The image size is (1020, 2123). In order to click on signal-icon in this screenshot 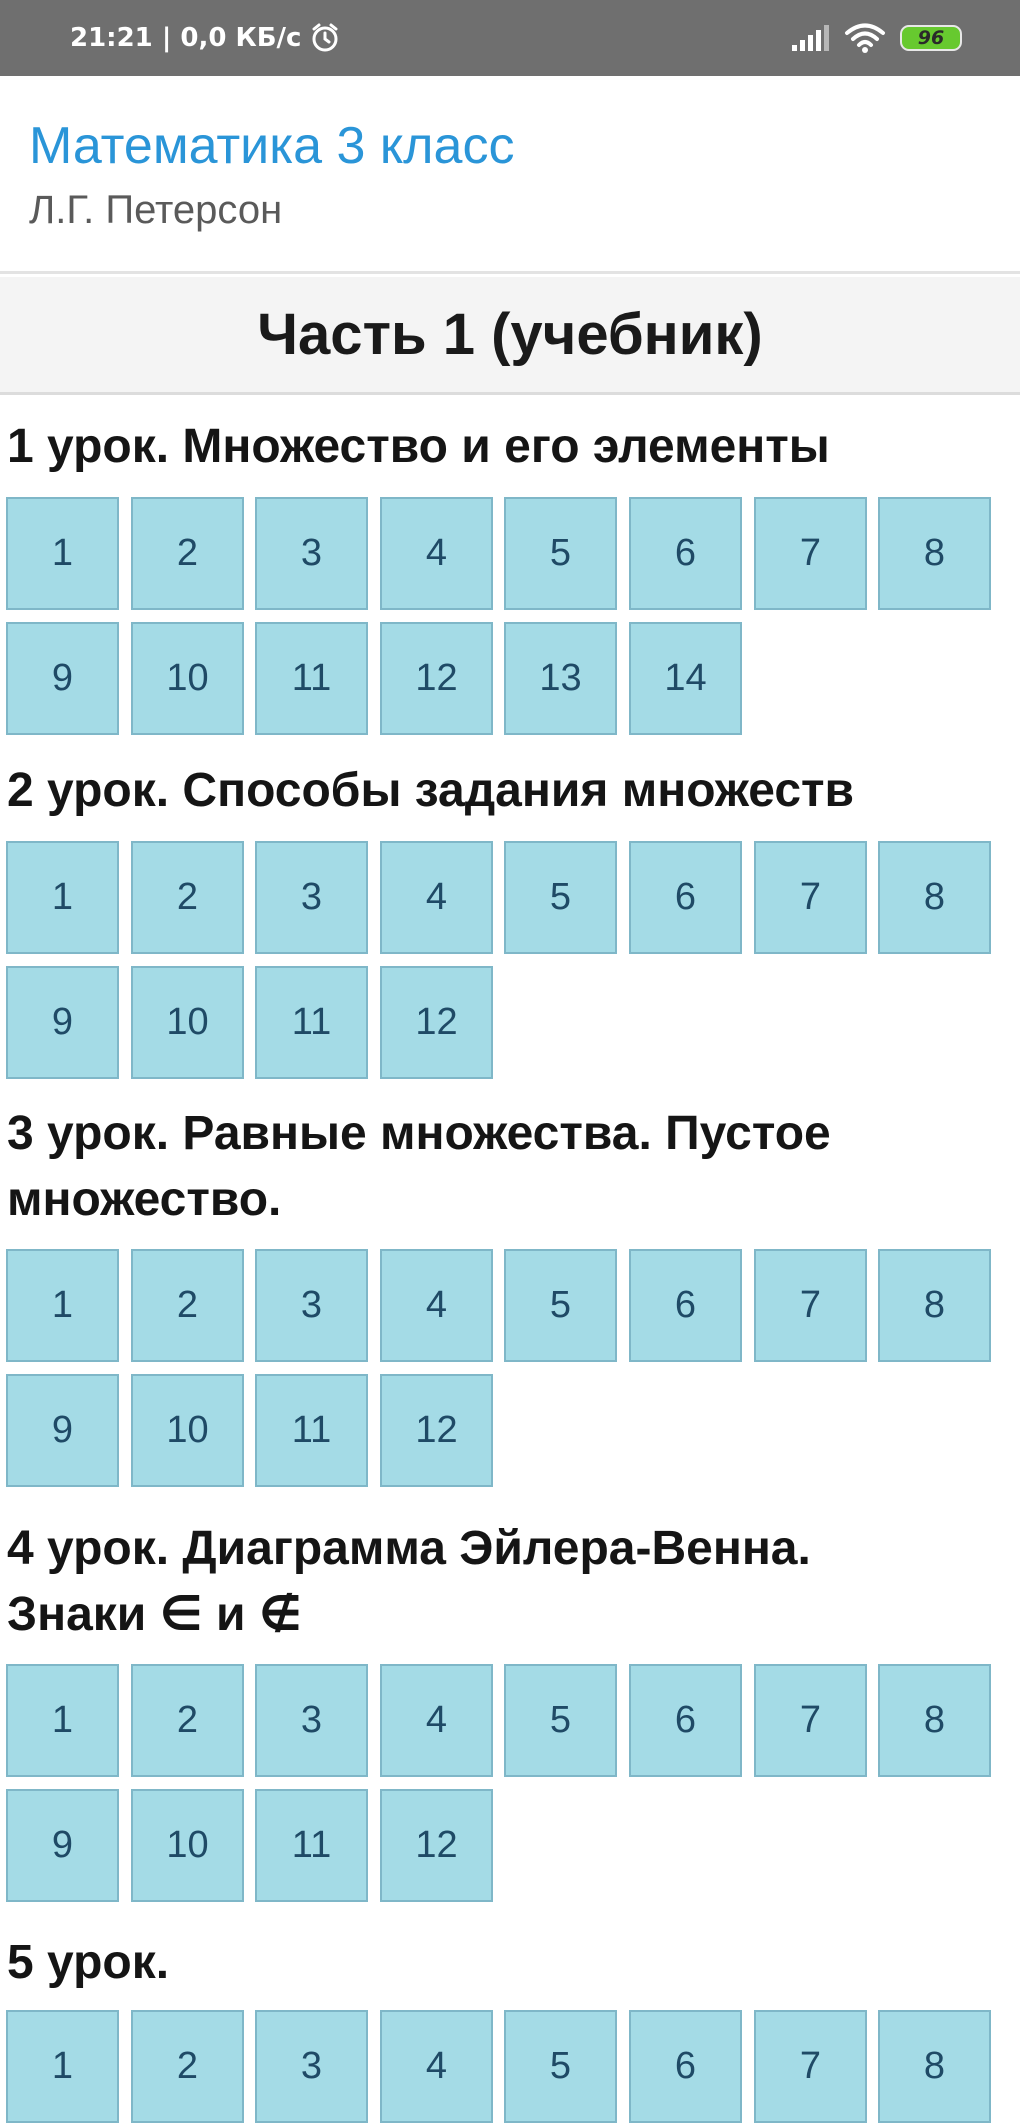, I will do `click(810, 38)`.